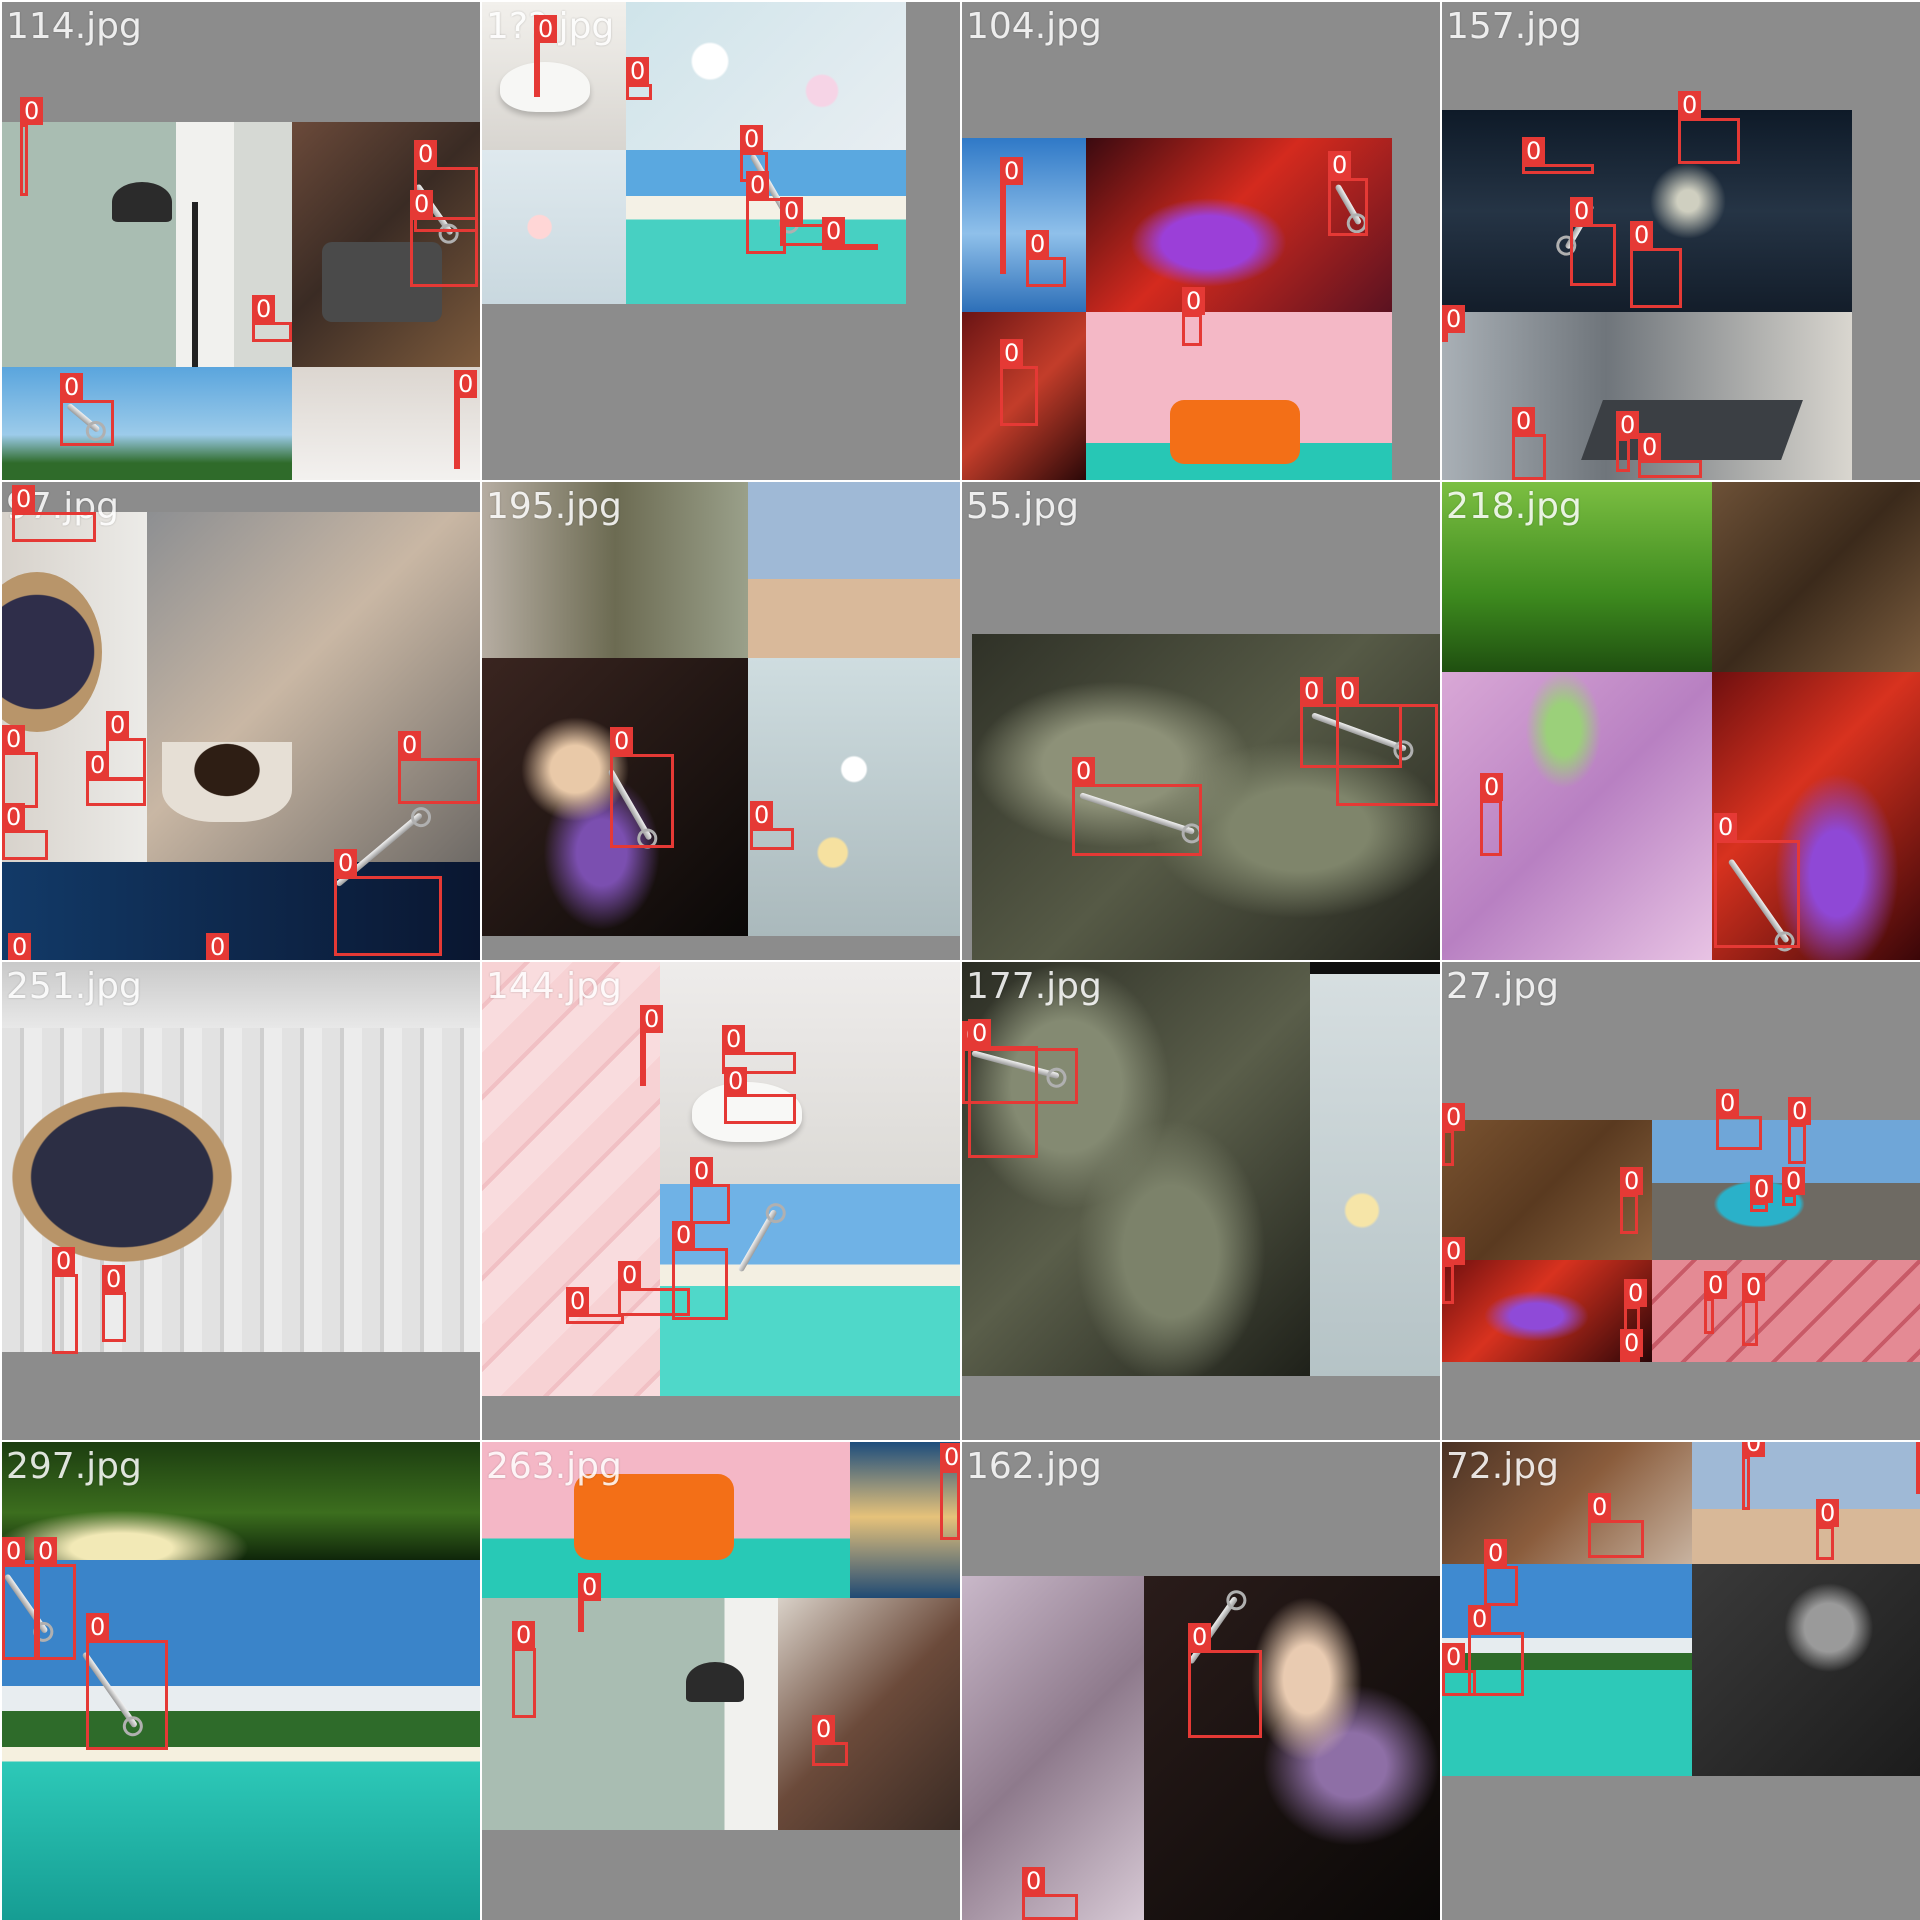  What do you see at coordinates (1022, 506) in the screenshot?
I see `image-filename: 55.jpg` at bounding box center [1022, 506].